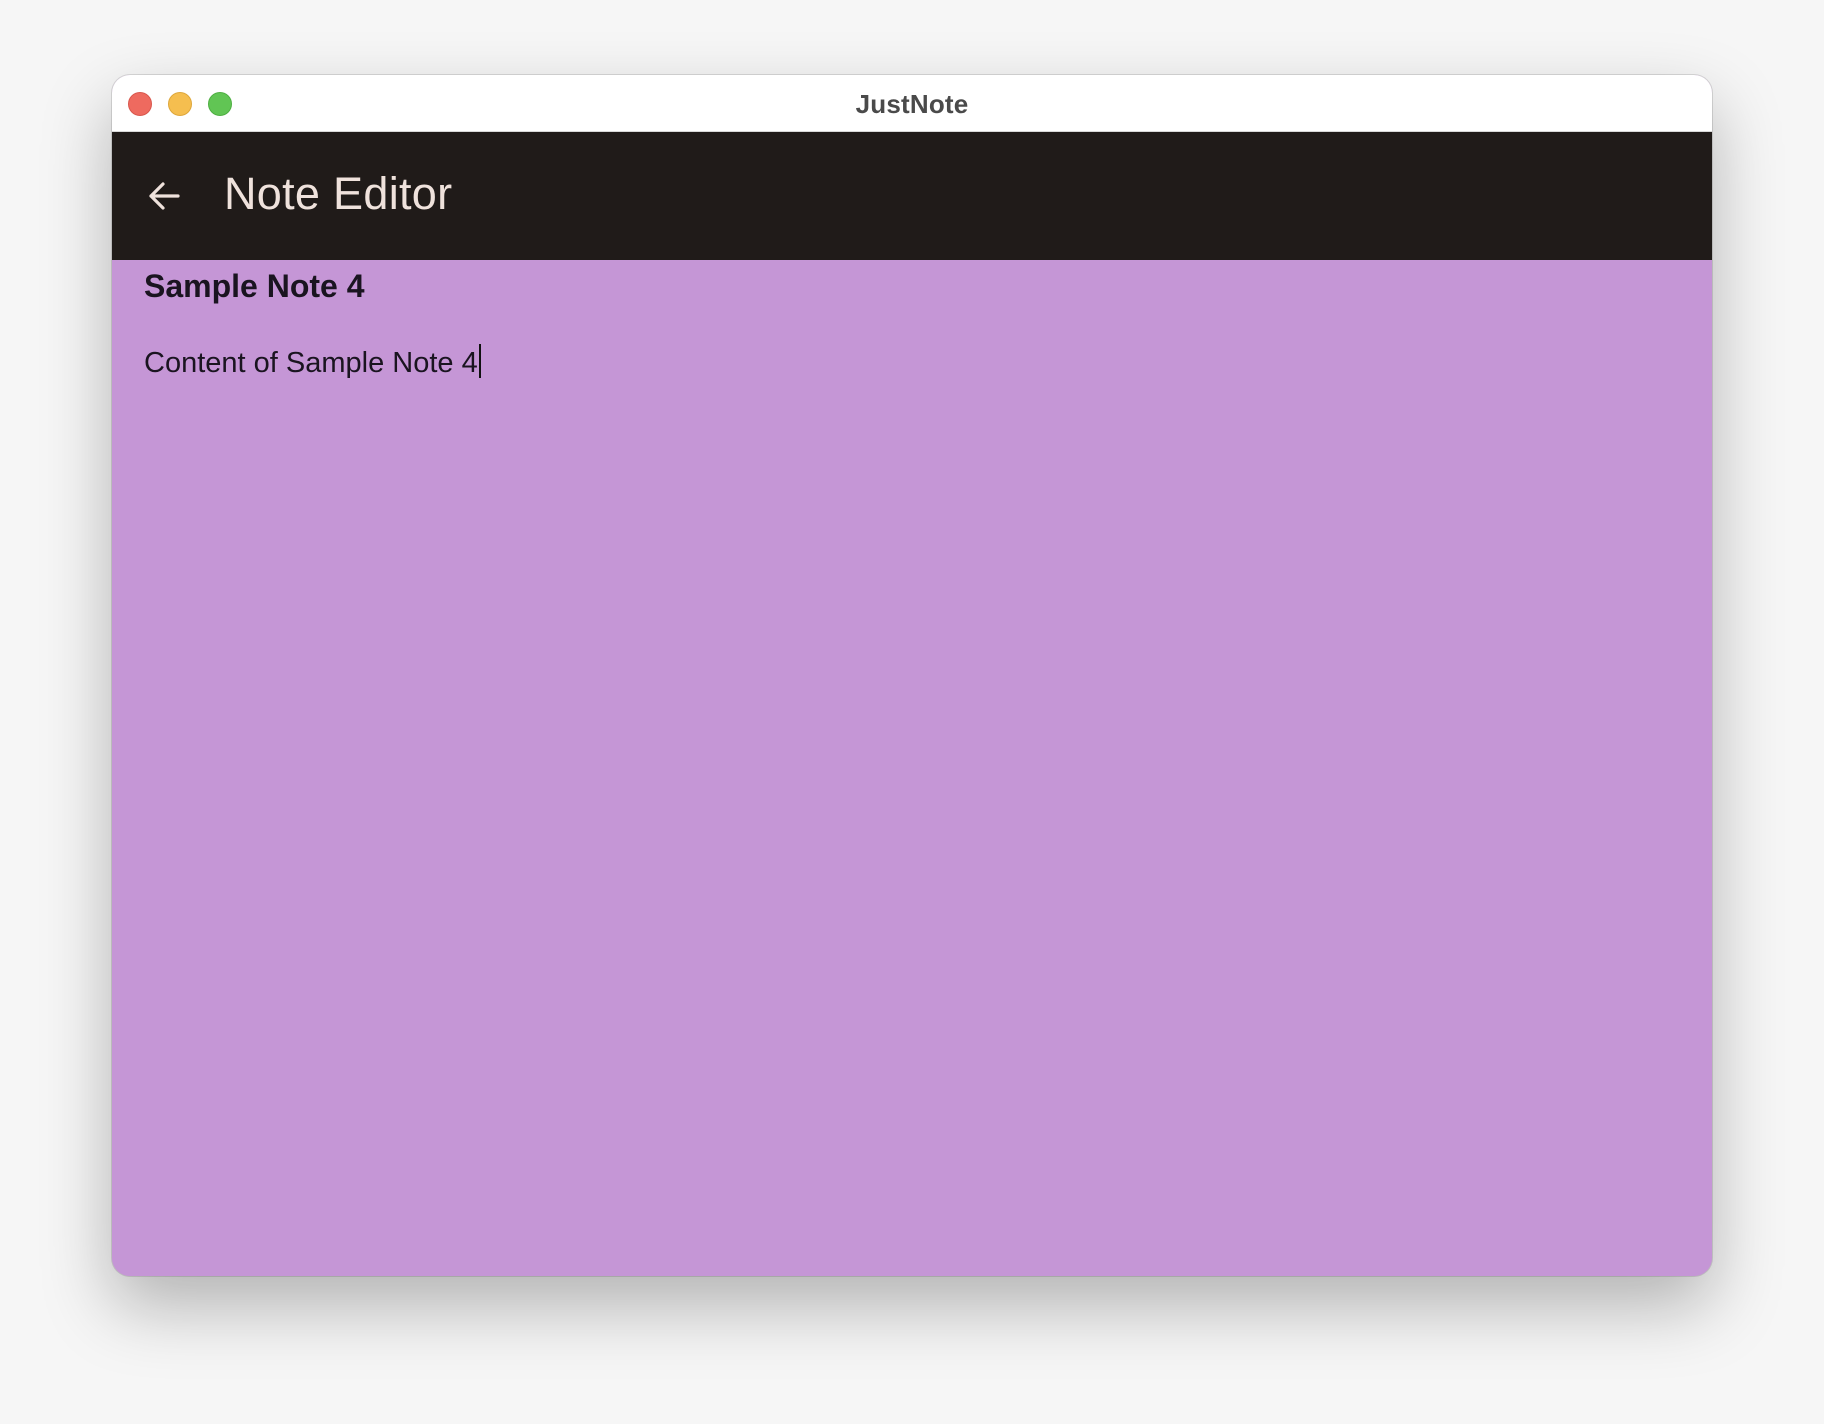 This screenshot has width=1824, height=1424. Describe the element at coordinates (912, 196) in the screenshot. I see `app-bar: Note Editor` at that location.